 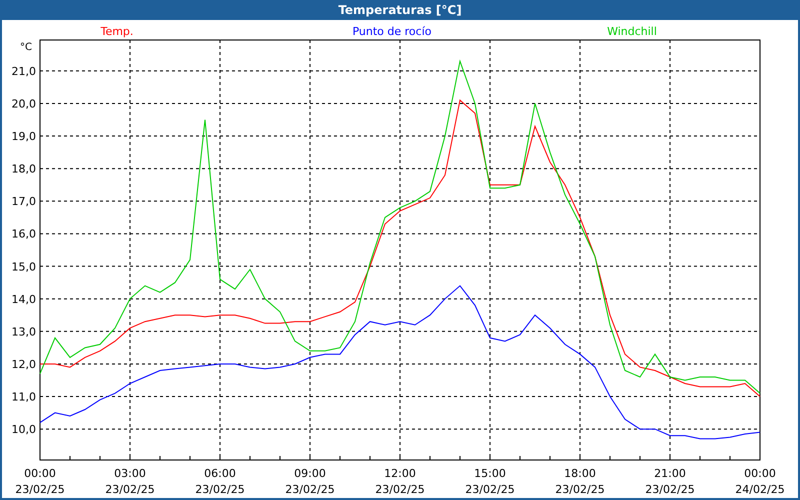 What do you see at coordinates (24, 169) in the screenshot?
I see `y-tick-label: 18,0` at bounding box center [24, 169].